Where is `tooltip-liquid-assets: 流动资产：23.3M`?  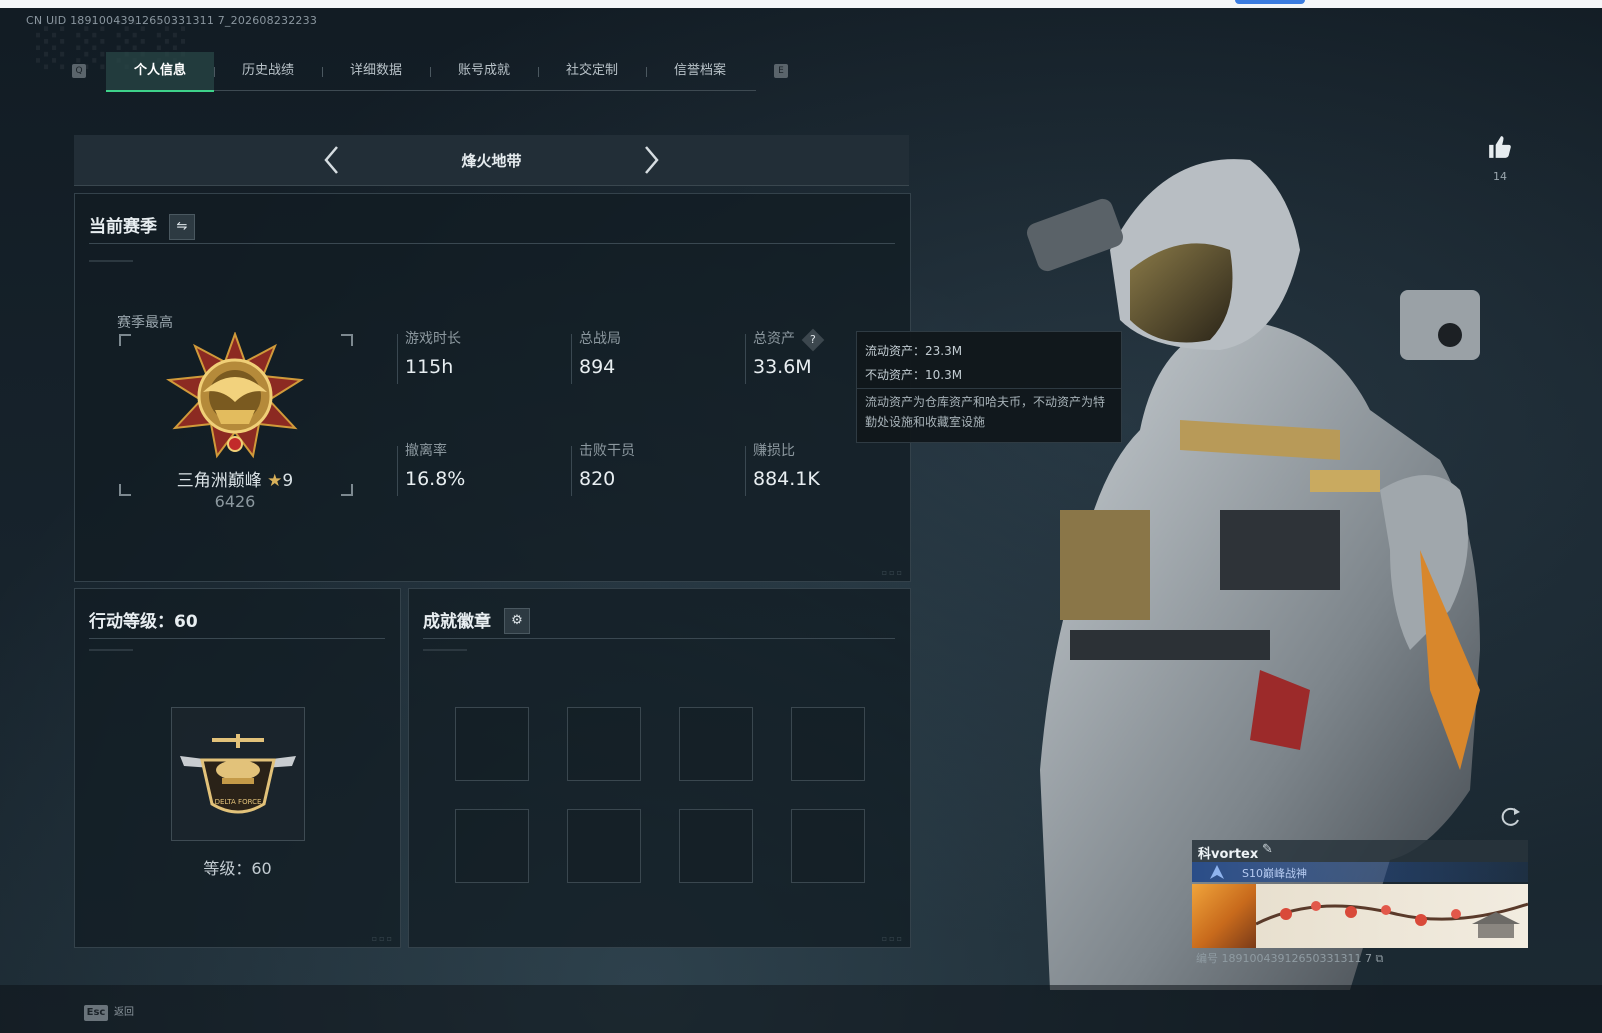 tooltip-liquid-assets: 流动资产：23.3M is located at coordinates (914, 351).